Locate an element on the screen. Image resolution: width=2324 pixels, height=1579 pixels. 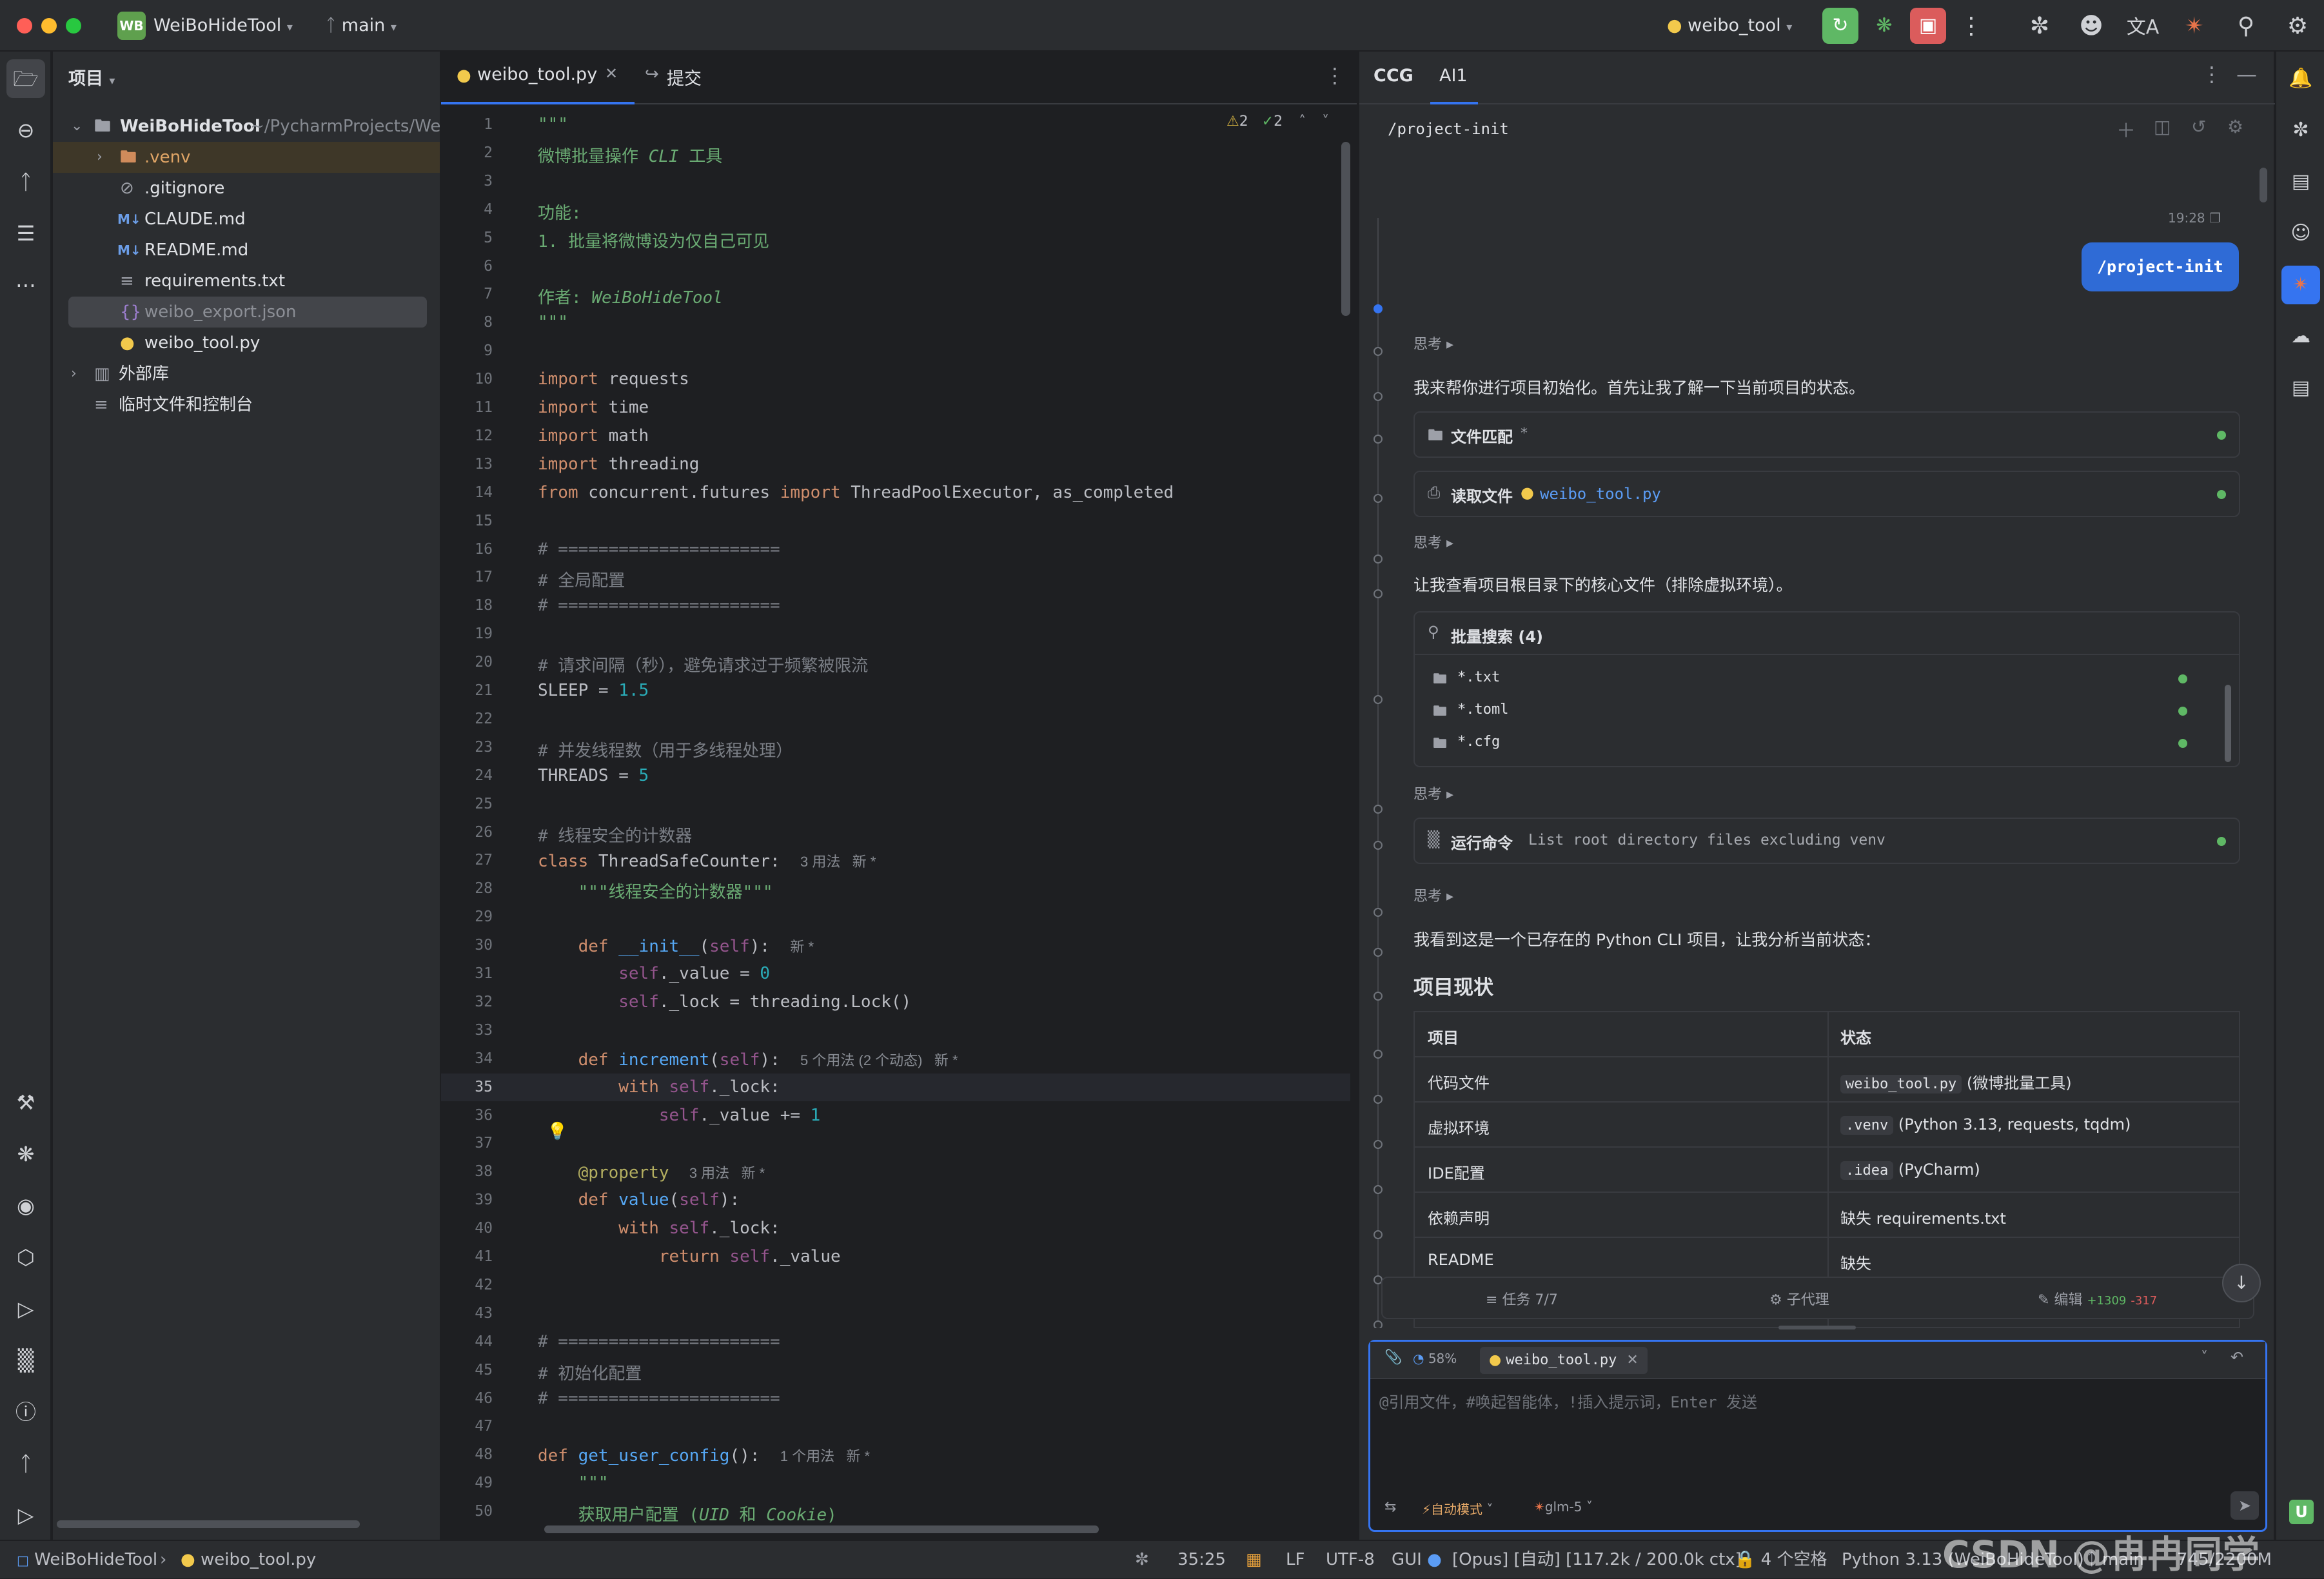
ai-chat-button: ✼ is located at coordinates (2300, 130).